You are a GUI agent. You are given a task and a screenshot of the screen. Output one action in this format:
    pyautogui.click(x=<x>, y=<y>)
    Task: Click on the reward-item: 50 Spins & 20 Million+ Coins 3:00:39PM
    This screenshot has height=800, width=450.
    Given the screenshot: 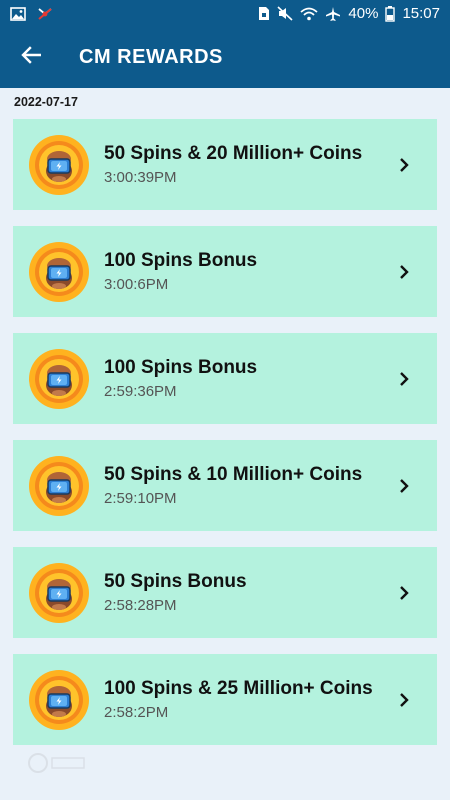 What is the action you would take?
    pyautogui.click(x=225, y=164)
    